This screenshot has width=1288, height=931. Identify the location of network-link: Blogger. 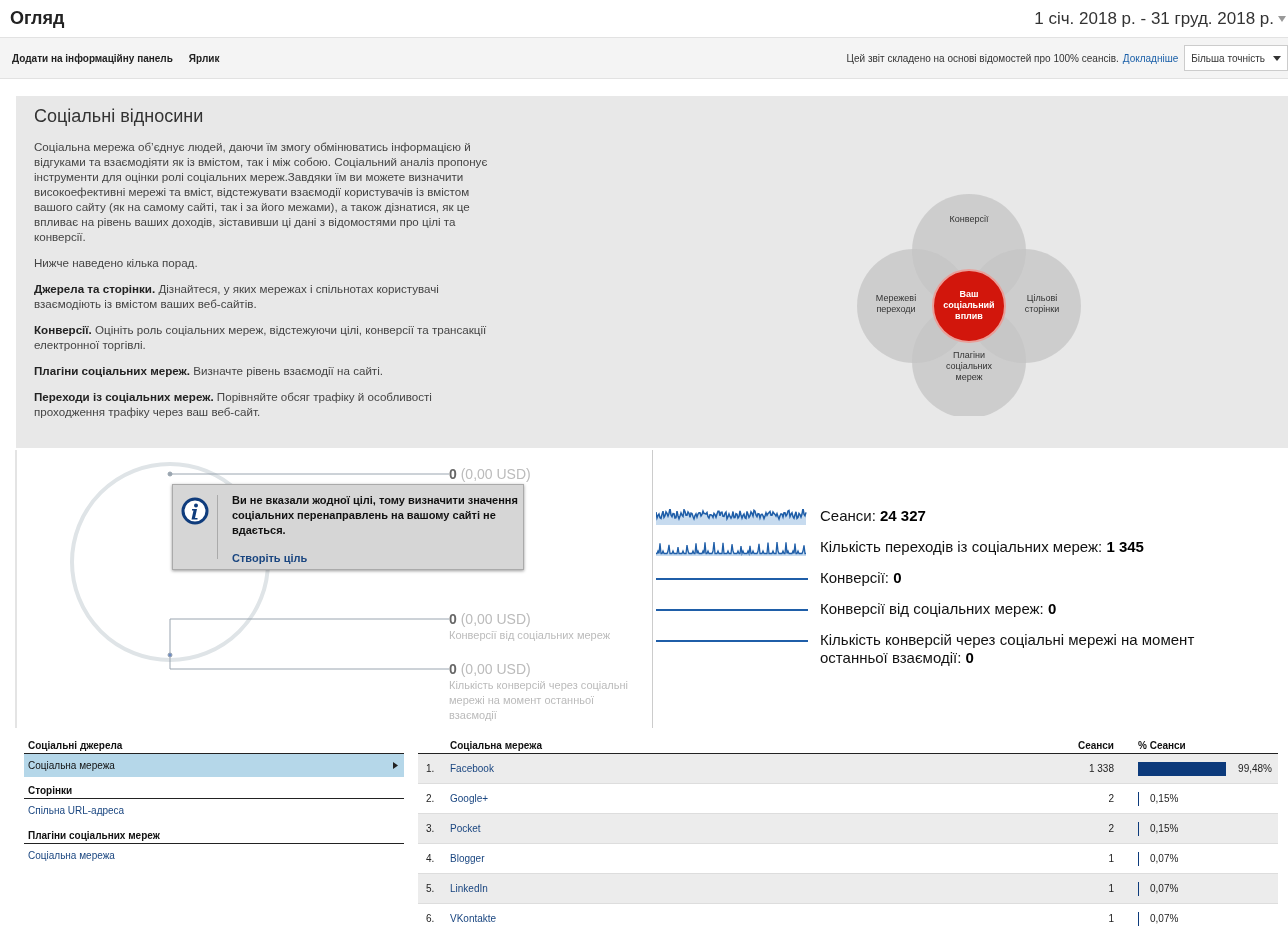
(467, 858).